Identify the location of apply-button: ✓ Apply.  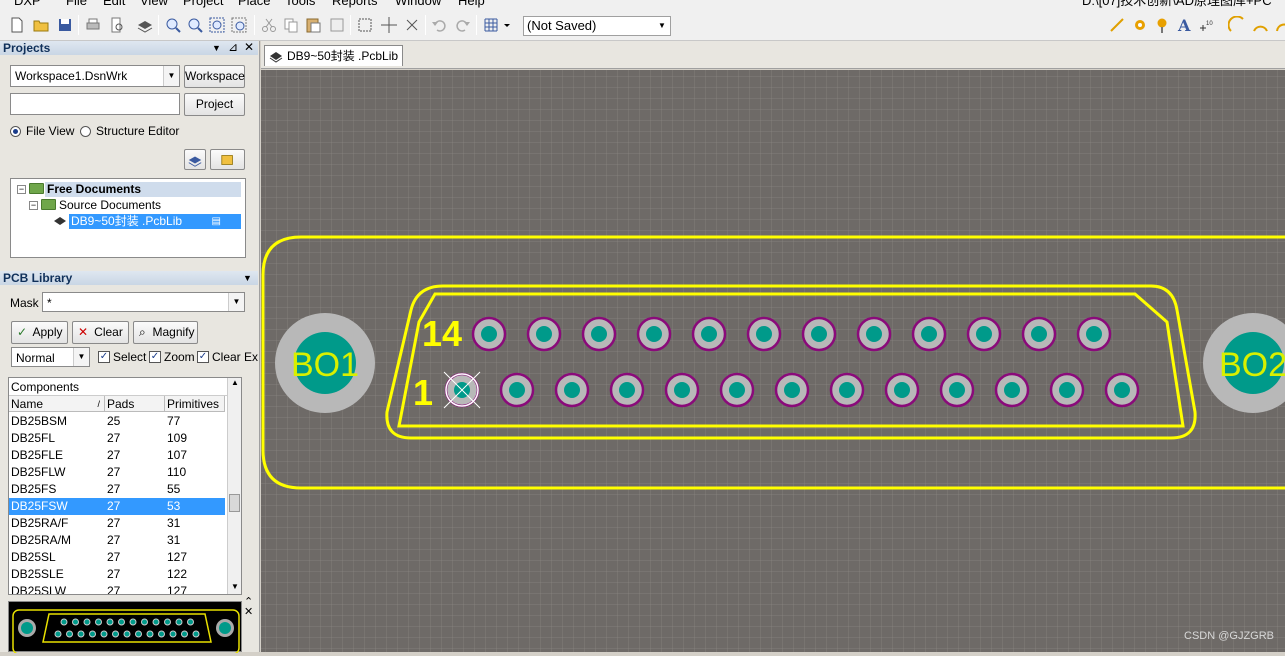
(39, 332).